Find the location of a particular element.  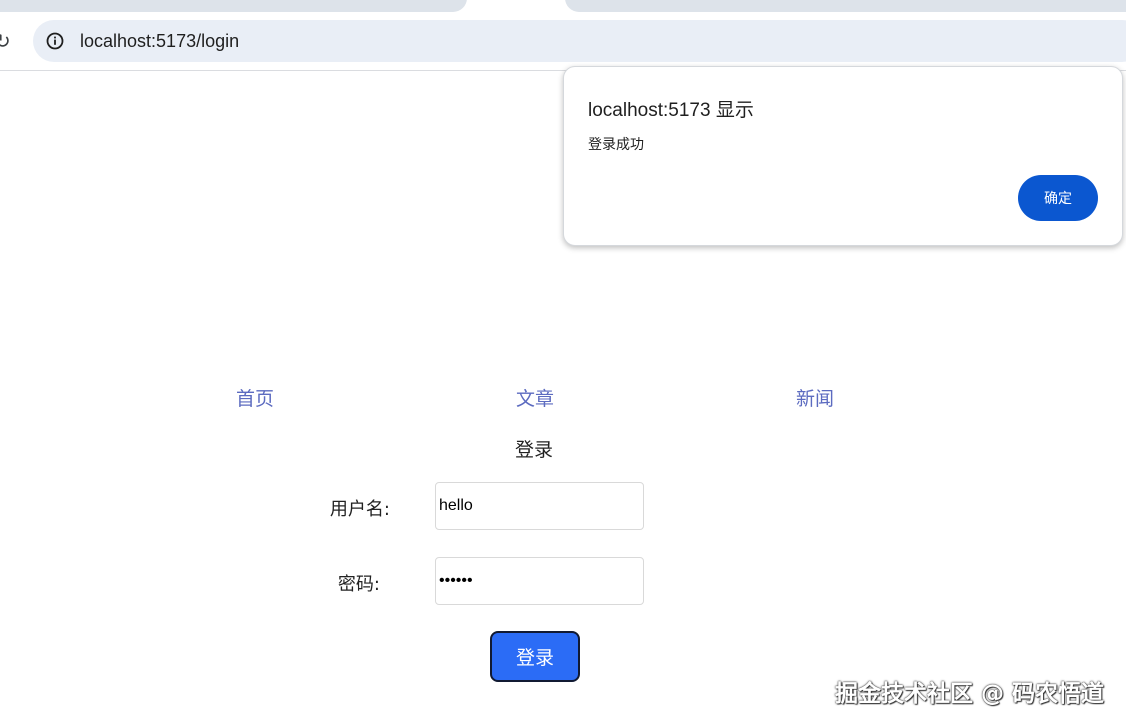

password-input is located at coordinates (539, 581).